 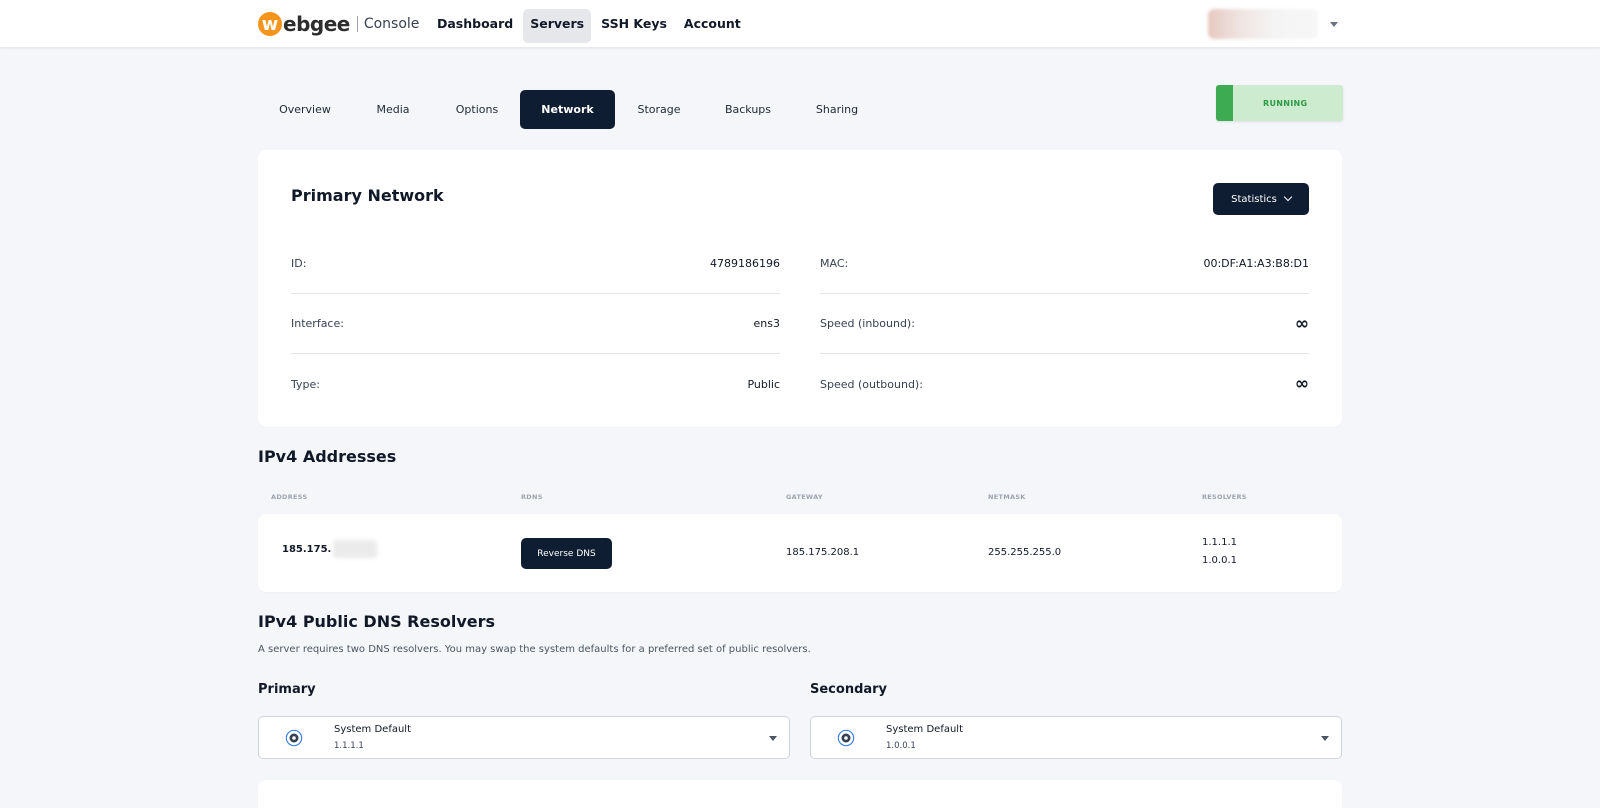 What do you see at coordinates (373, 729) in the screenshot?
I see `primary-dns-value: System Default` at bounding box center [373, 729].